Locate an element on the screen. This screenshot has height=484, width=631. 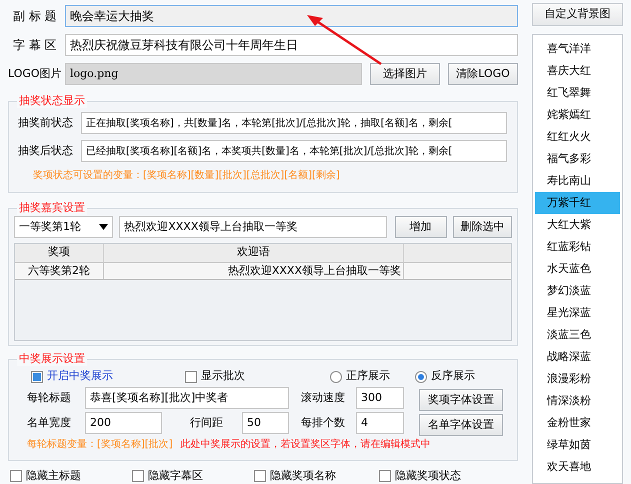
button: 奖项字体设置 is located at coordinates (461, 399).